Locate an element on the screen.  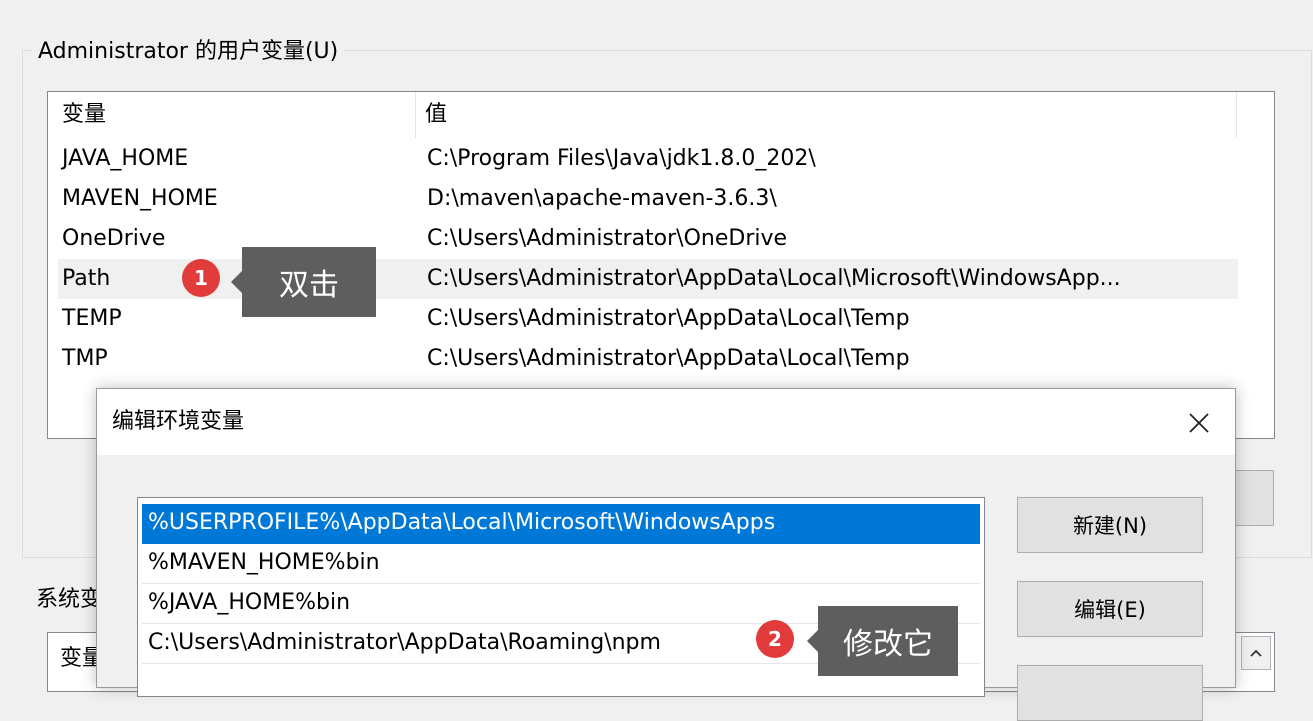
close-icon is located at coordinates (1199, 423).